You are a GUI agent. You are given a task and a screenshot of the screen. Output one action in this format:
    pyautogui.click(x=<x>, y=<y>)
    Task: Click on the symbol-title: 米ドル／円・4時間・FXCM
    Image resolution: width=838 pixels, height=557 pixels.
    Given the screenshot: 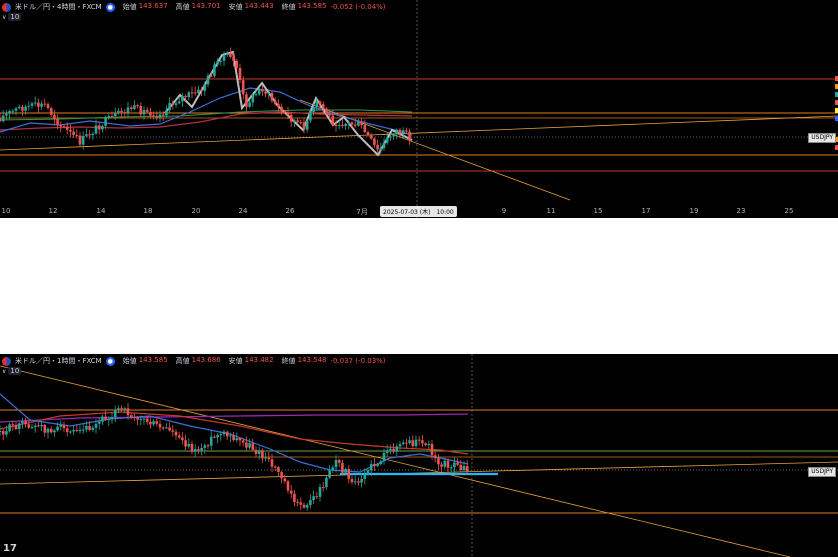 What is the action you would take?
    pyautogui.click(x=58, y=7)
    